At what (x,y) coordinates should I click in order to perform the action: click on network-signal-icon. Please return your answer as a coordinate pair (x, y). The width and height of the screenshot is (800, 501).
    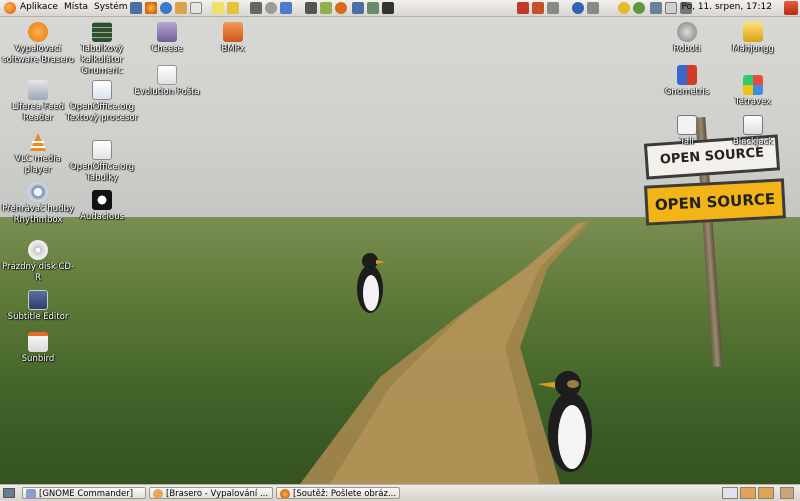
    Looking at the image, I should click on (656, 8).